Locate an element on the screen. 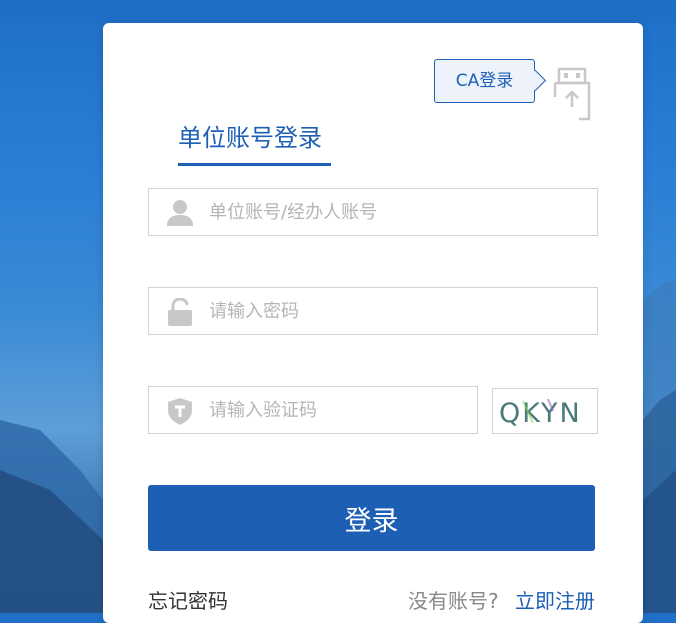 Image resolution: width=676 pixels, height=623 pixels. register-link: 立即注册 is located at coordinates (555, 599).